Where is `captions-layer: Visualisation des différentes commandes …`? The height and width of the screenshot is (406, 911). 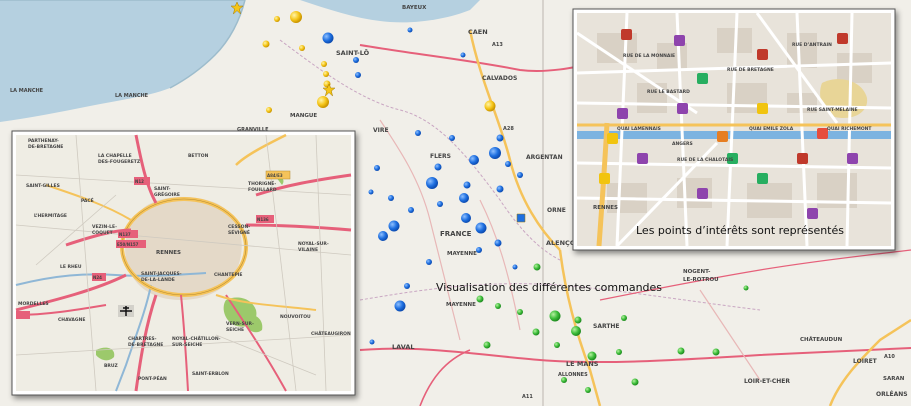 captions-layer: Visualisation des différentes commandes … is located at coordinates (640, 259).